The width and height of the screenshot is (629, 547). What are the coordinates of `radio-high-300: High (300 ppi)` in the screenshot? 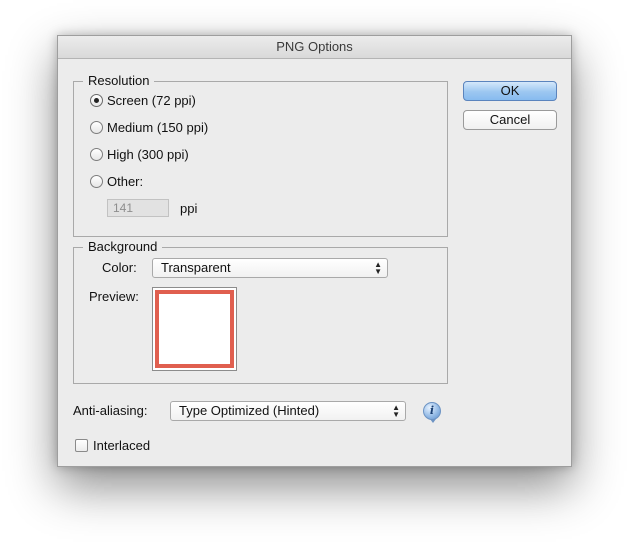 It's located at (139, 154).